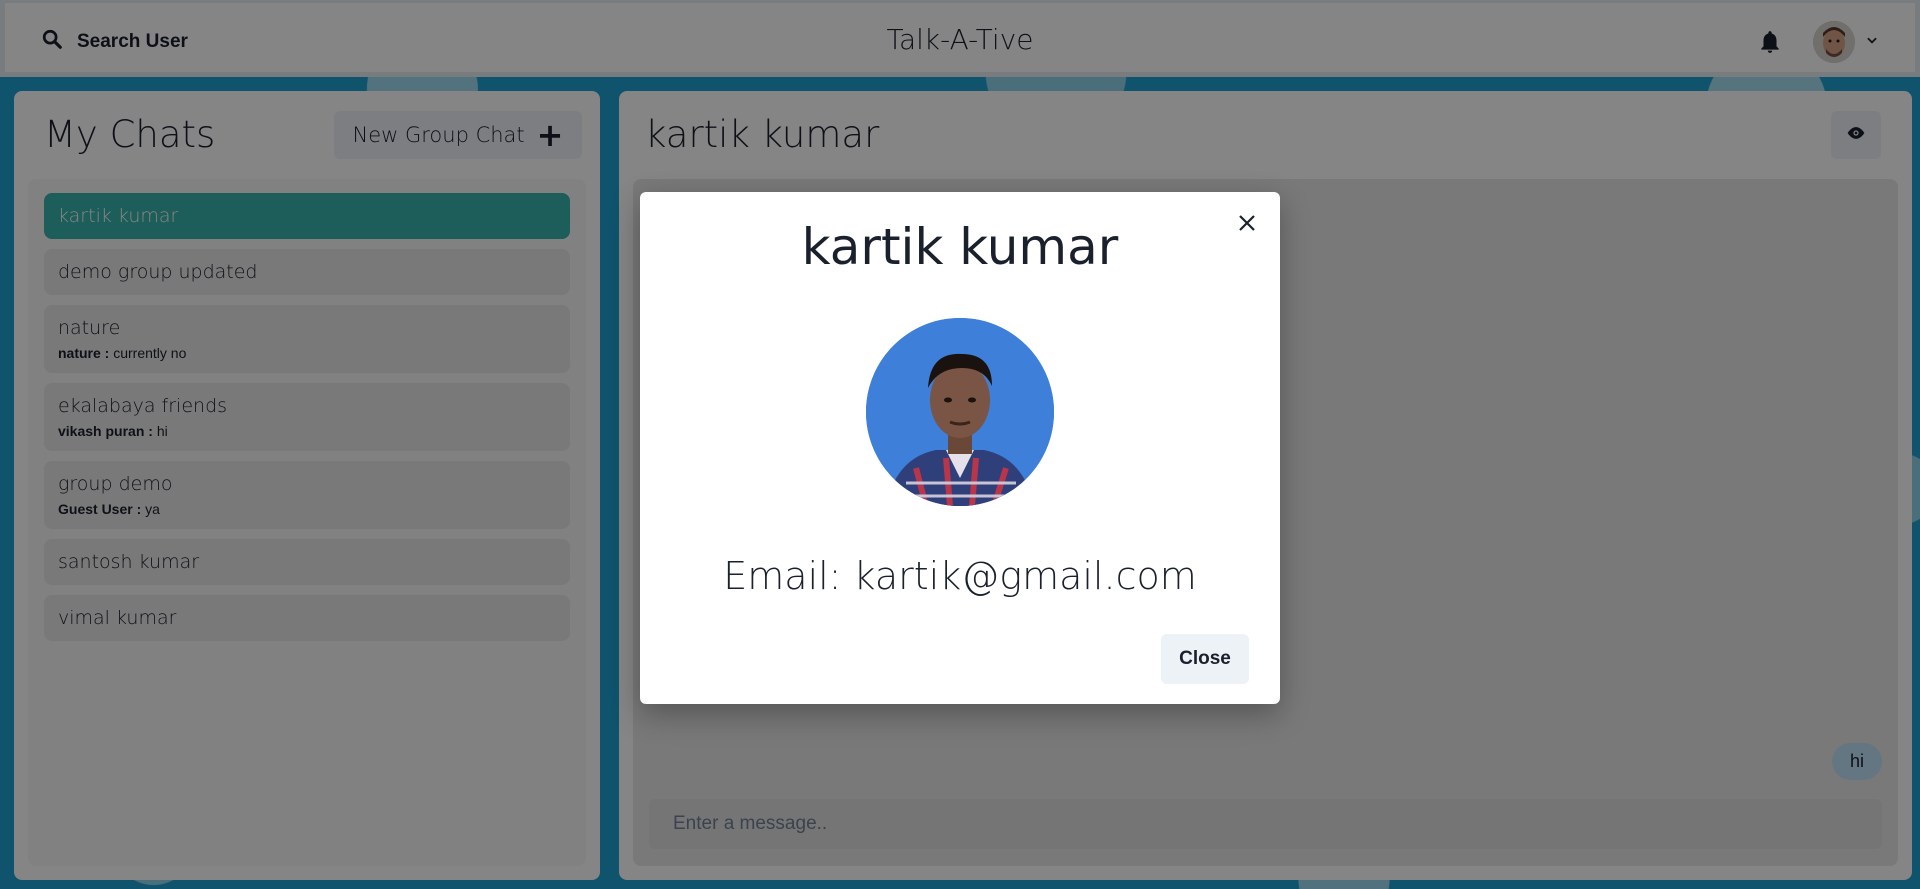 The width and height of the screenshot is (1920, 889). I want to click on close-icon, so click(1247, 223).